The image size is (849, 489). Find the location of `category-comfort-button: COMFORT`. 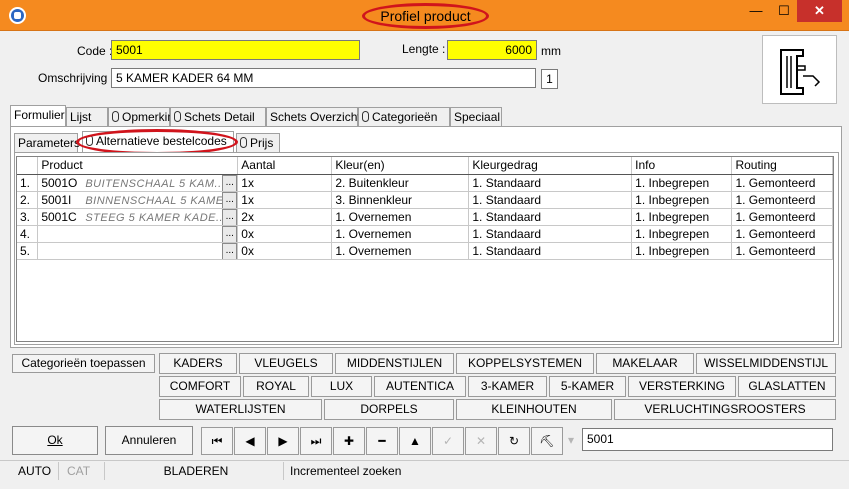

category-comfort-button: COMFORT is located at coordinates (200, 386).